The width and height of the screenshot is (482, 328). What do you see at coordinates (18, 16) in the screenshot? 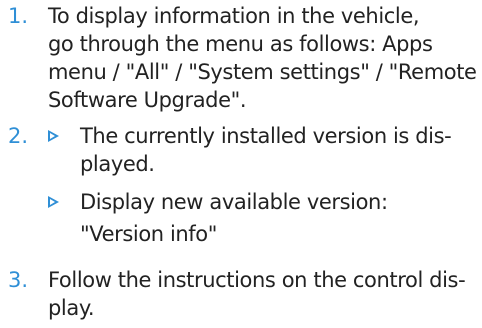
I see `step-number: 1.` at bounding box center [18, 16].